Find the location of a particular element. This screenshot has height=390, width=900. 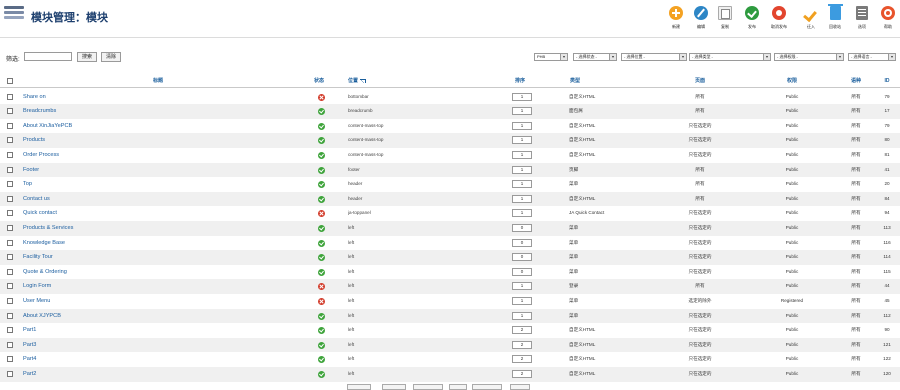

checkin-button: 迁入 is located at coordinates (811, 20).